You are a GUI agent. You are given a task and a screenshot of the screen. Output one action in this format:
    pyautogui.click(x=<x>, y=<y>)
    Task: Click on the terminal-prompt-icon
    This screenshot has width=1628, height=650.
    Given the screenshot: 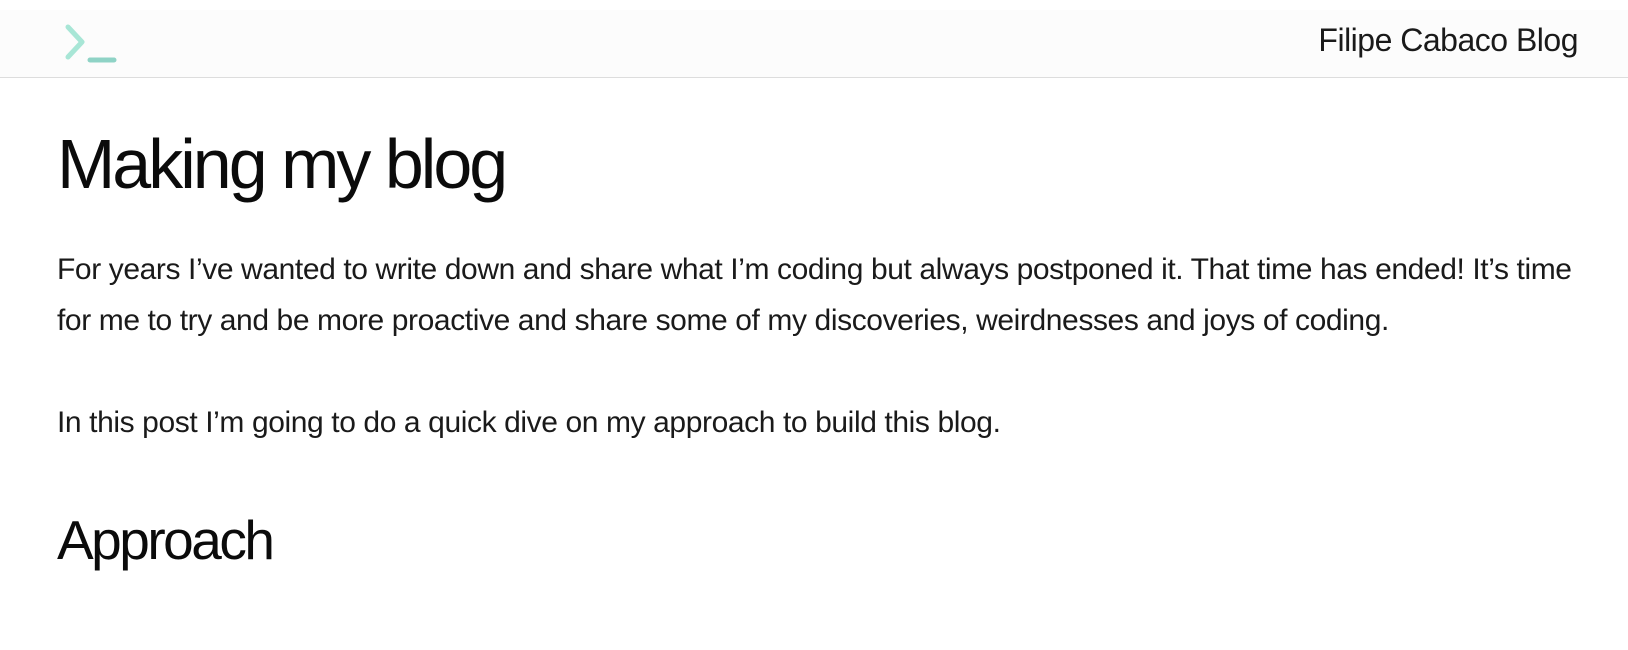 What is the action you would take?
    pyautogui.click(x=92, y=44)
    